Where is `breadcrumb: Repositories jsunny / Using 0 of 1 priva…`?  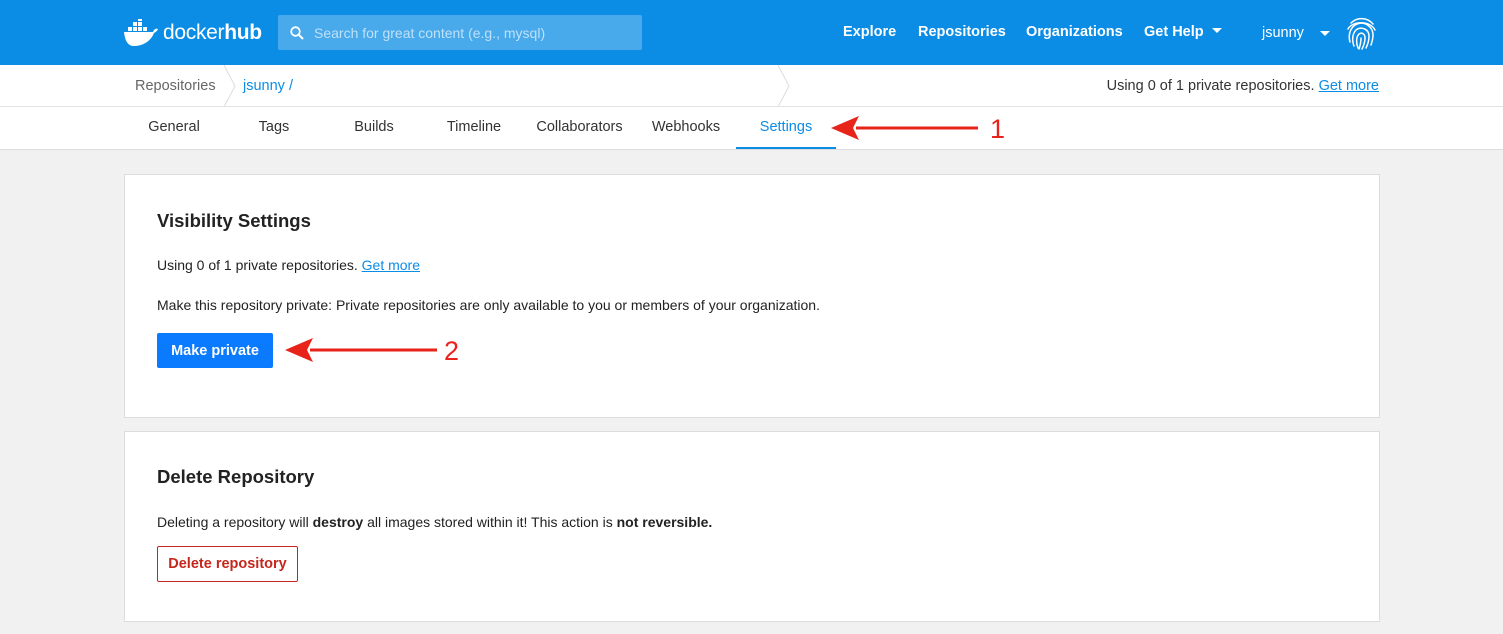 breadcrumb: Repositories jsunny / Using 0 of 1 priva… is located at coordinates (751, 86).